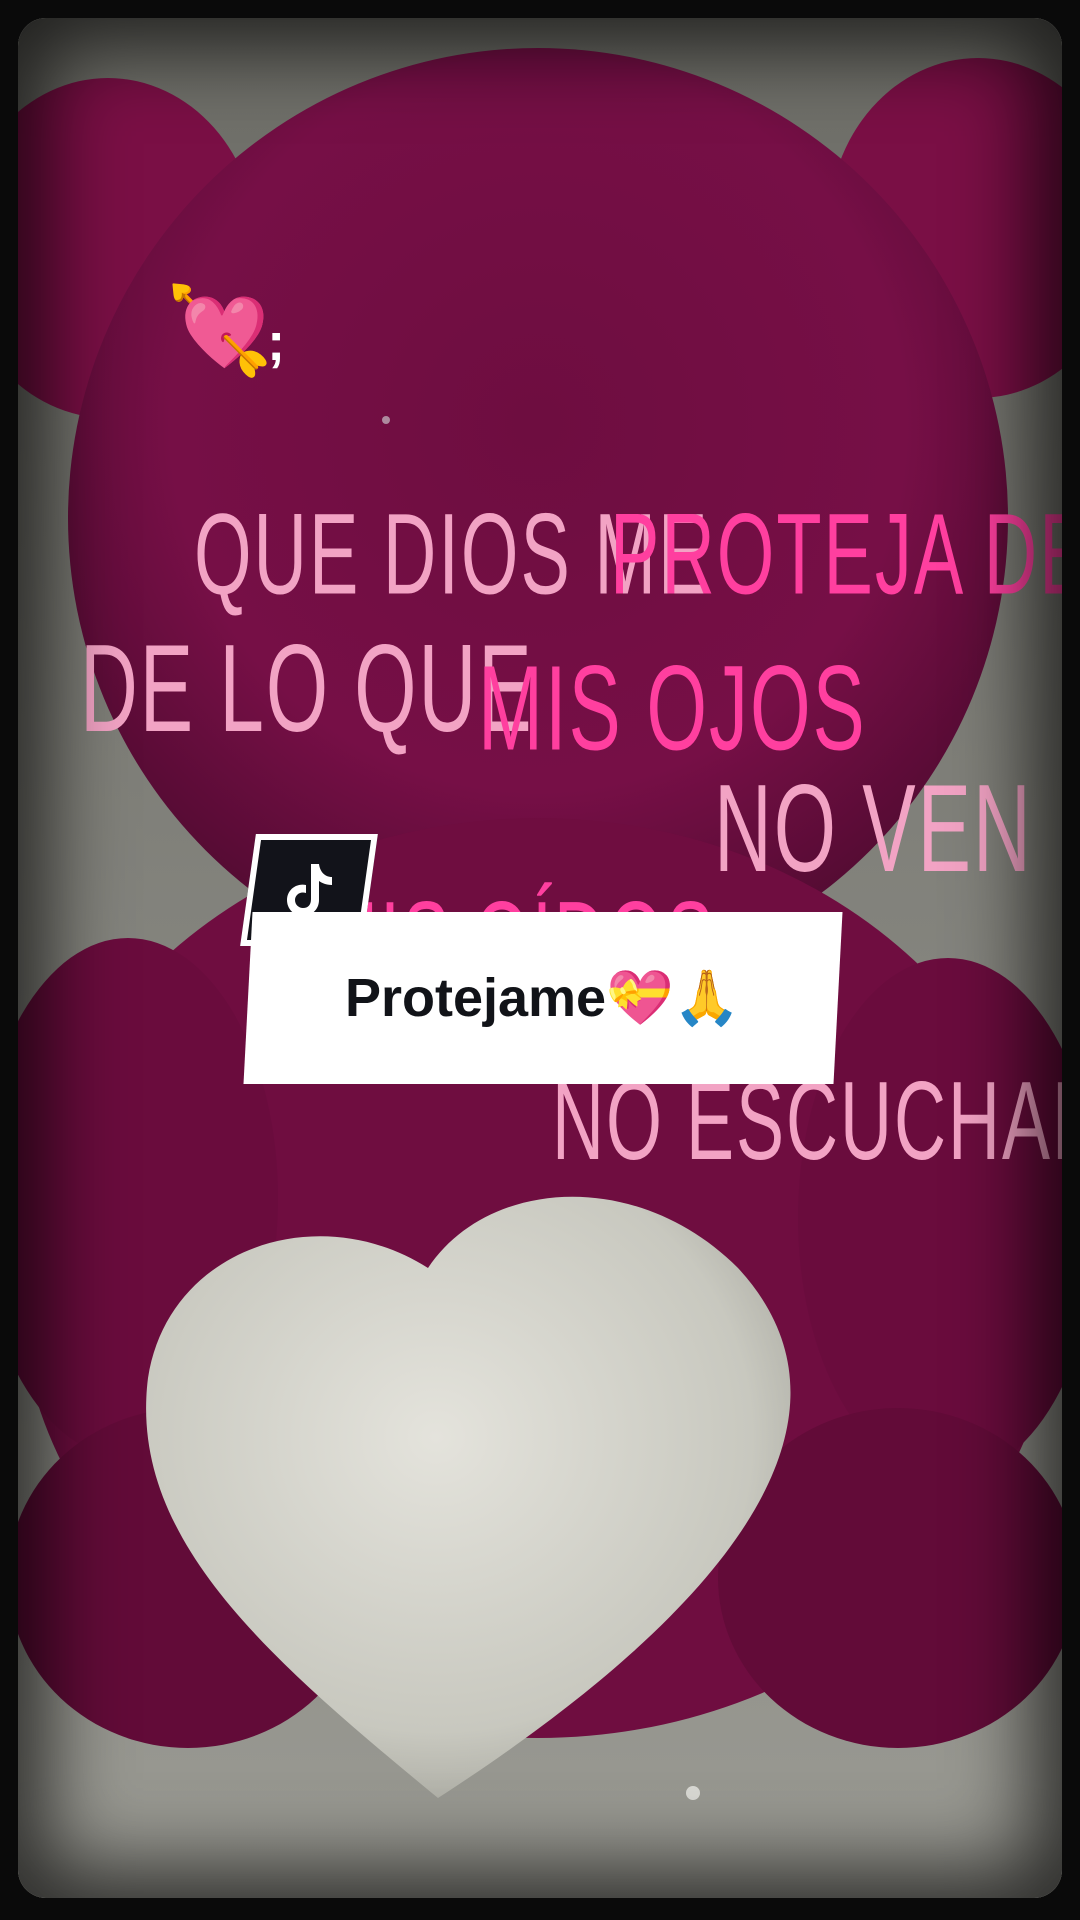 The height and width of the screenshot is (1920, 1080). What do you see at coordinates (836, 554) in the screenshot?
I see `lyric-line-1b: PROTEJA DE` at bounding box center [836, 554].